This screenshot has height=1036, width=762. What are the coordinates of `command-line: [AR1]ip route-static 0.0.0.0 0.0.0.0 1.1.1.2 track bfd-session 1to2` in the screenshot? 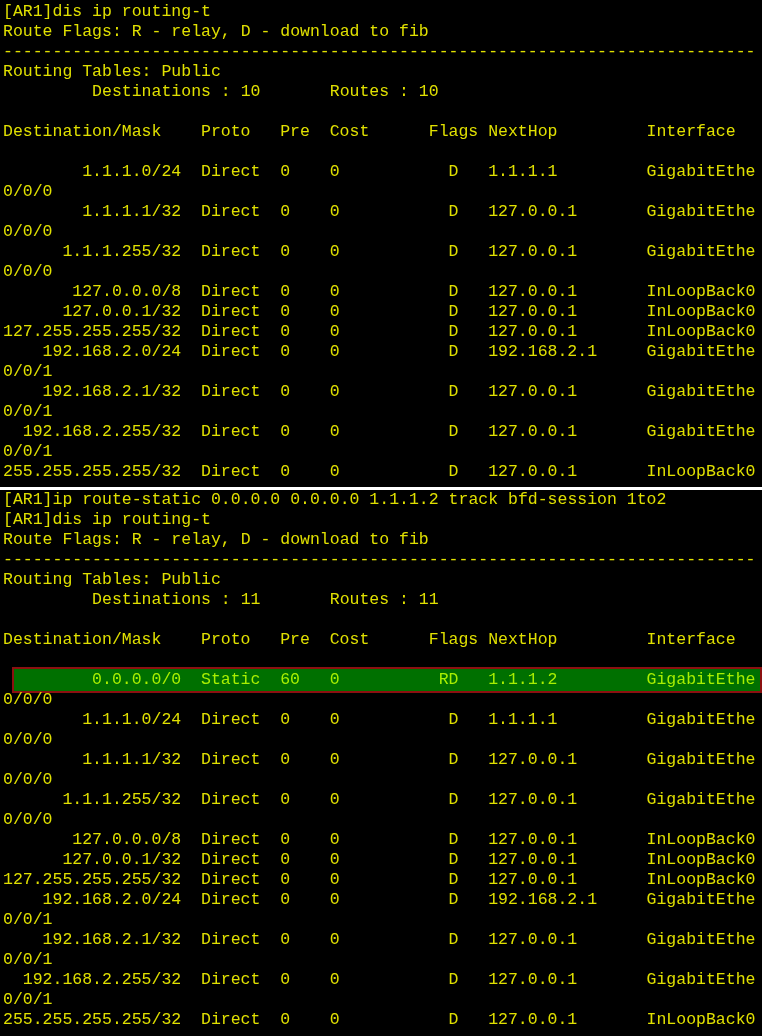 It's located at (335, 500).